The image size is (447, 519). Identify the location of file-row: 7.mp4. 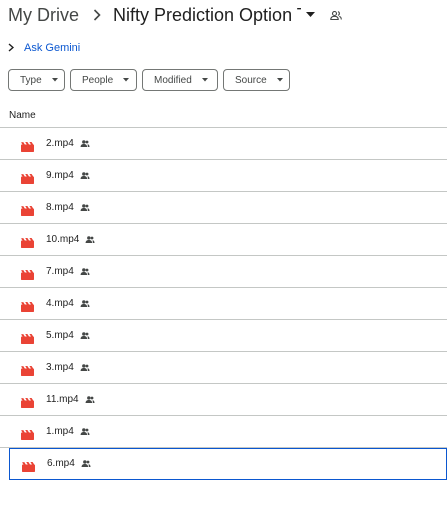
(223, 272).